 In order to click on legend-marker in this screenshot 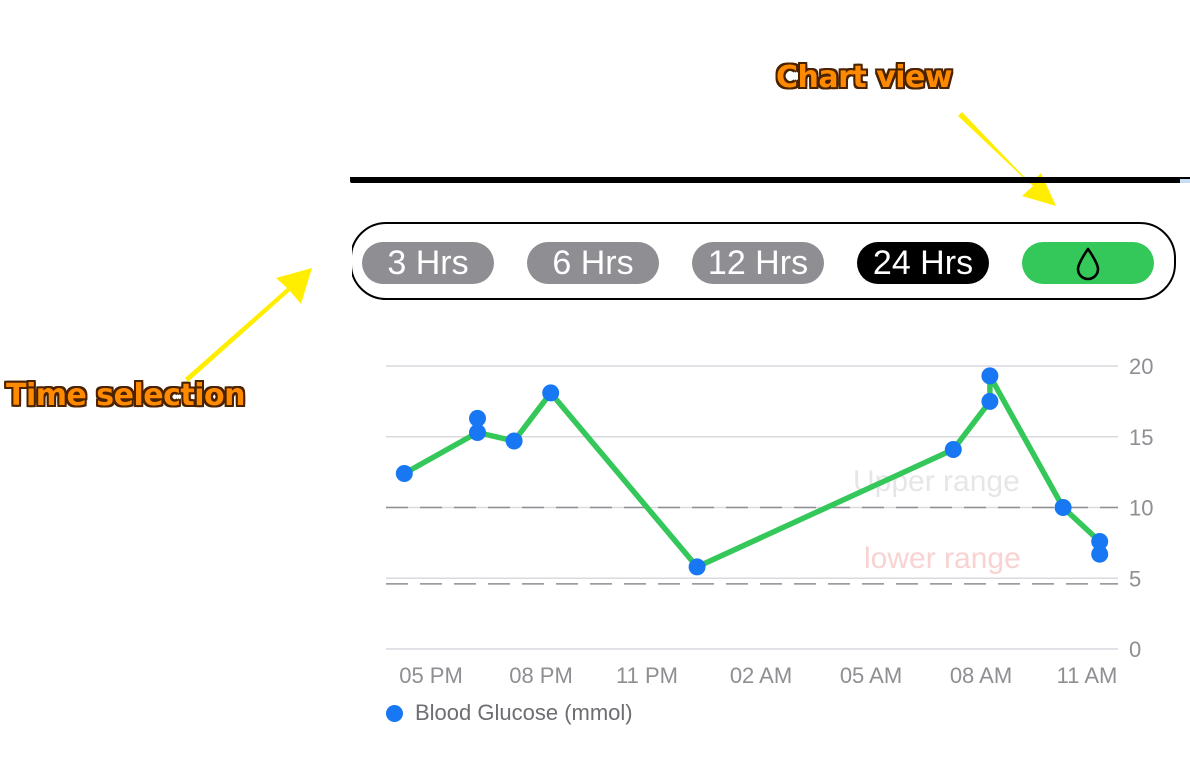, I will do `click(394, 713)`.